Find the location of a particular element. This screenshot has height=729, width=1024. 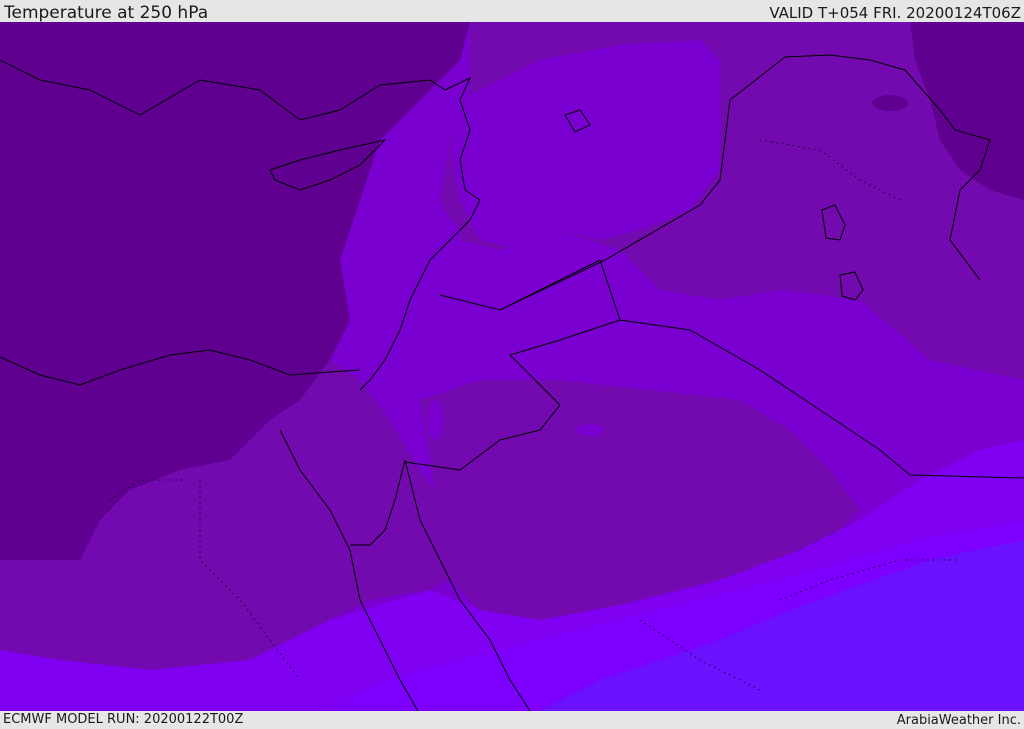

credit-label: ArabiaWeather Inc. is located at coordinates (958, 720).